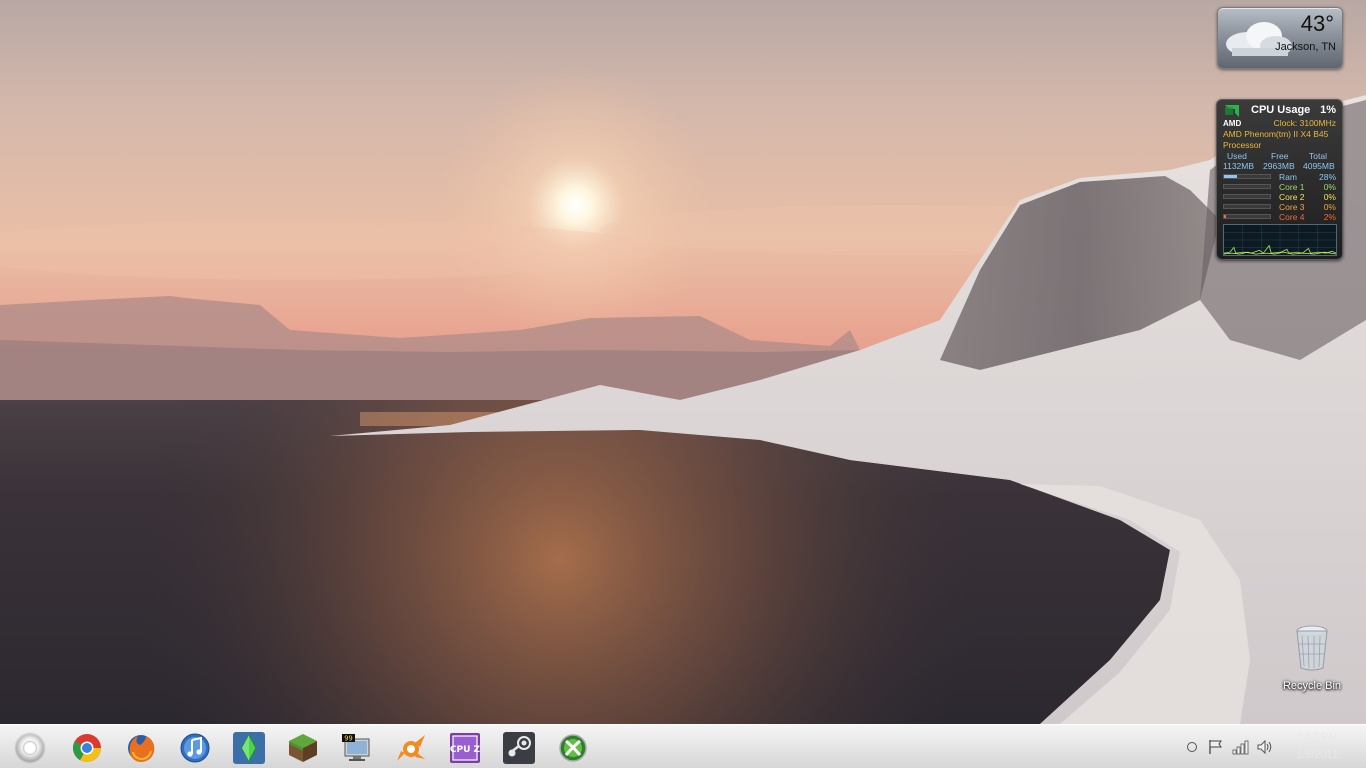 The width and height of the screenshot is (1366, 768). What do you see at coordinates (1281, 110) in the screenshot?
I see `cpu-usage-title: CPU Usage` at bounding box center [1281, 110].